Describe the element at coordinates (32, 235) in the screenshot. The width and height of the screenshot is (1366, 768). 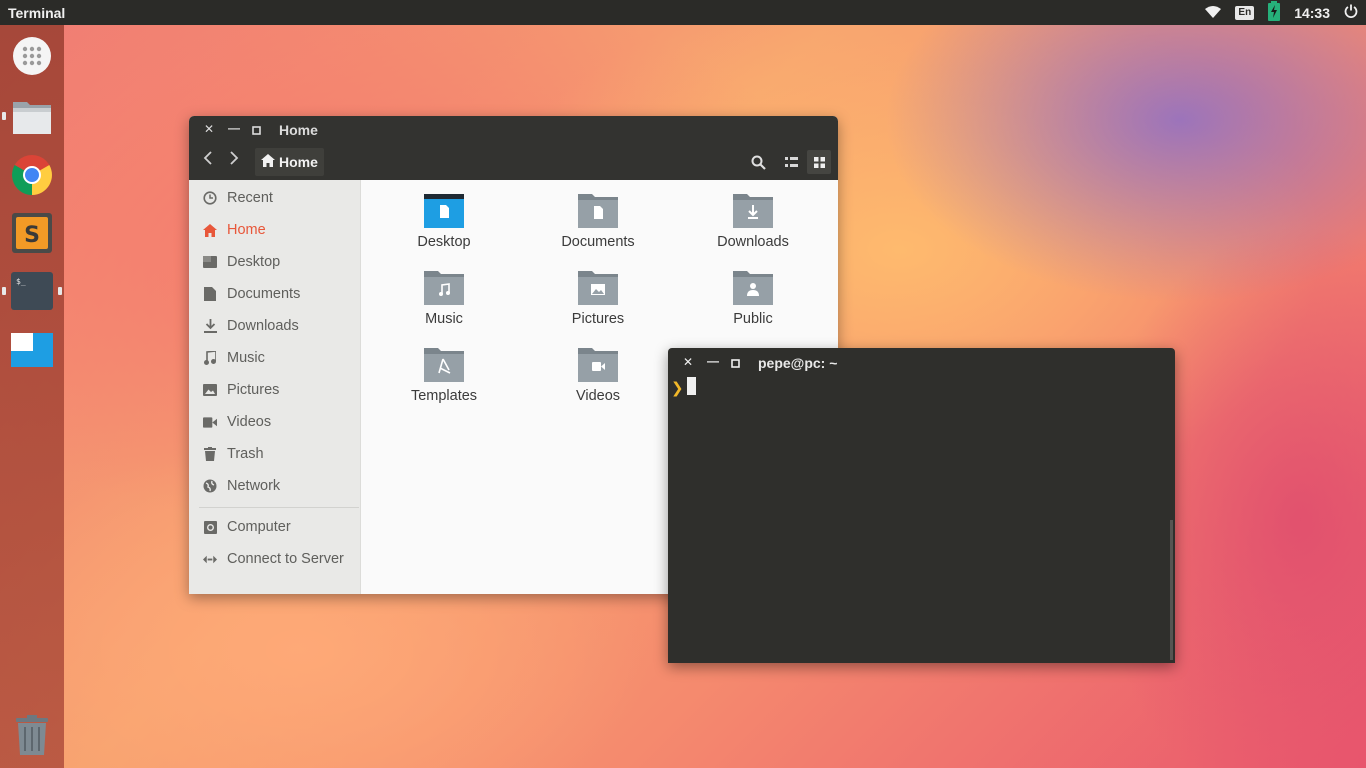
I see `svg-text: S` at that location.